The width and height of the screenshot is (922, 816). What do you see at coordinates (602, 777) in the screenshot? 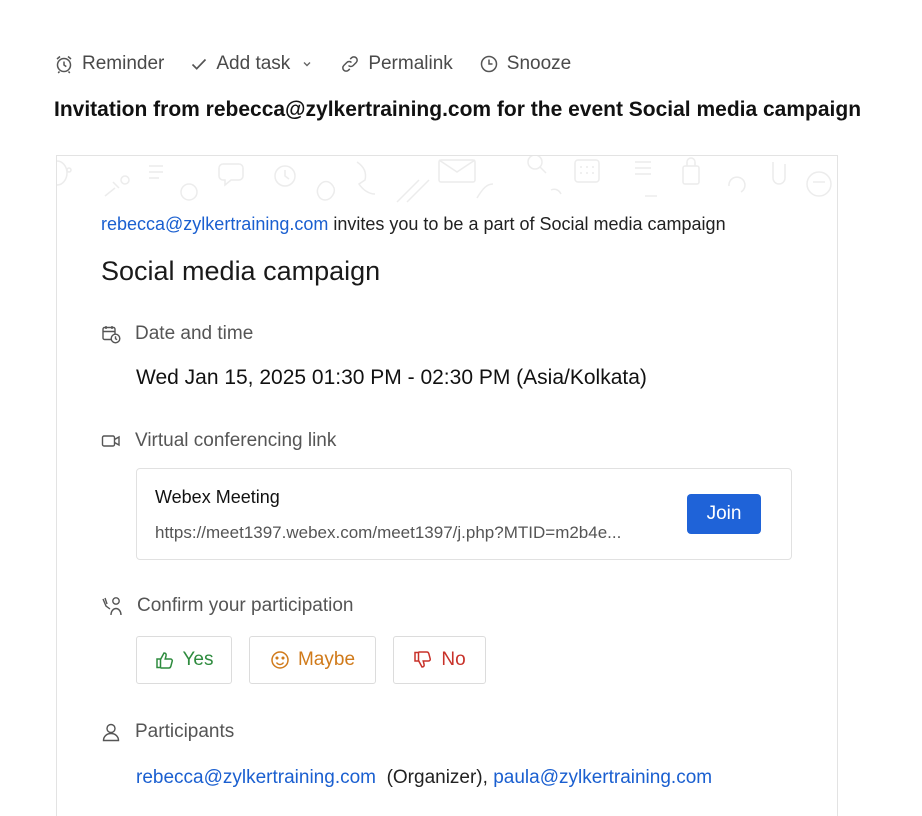
I see `participant-email-link: paula@zylkertraining.com` at bounding box center [602, 777].